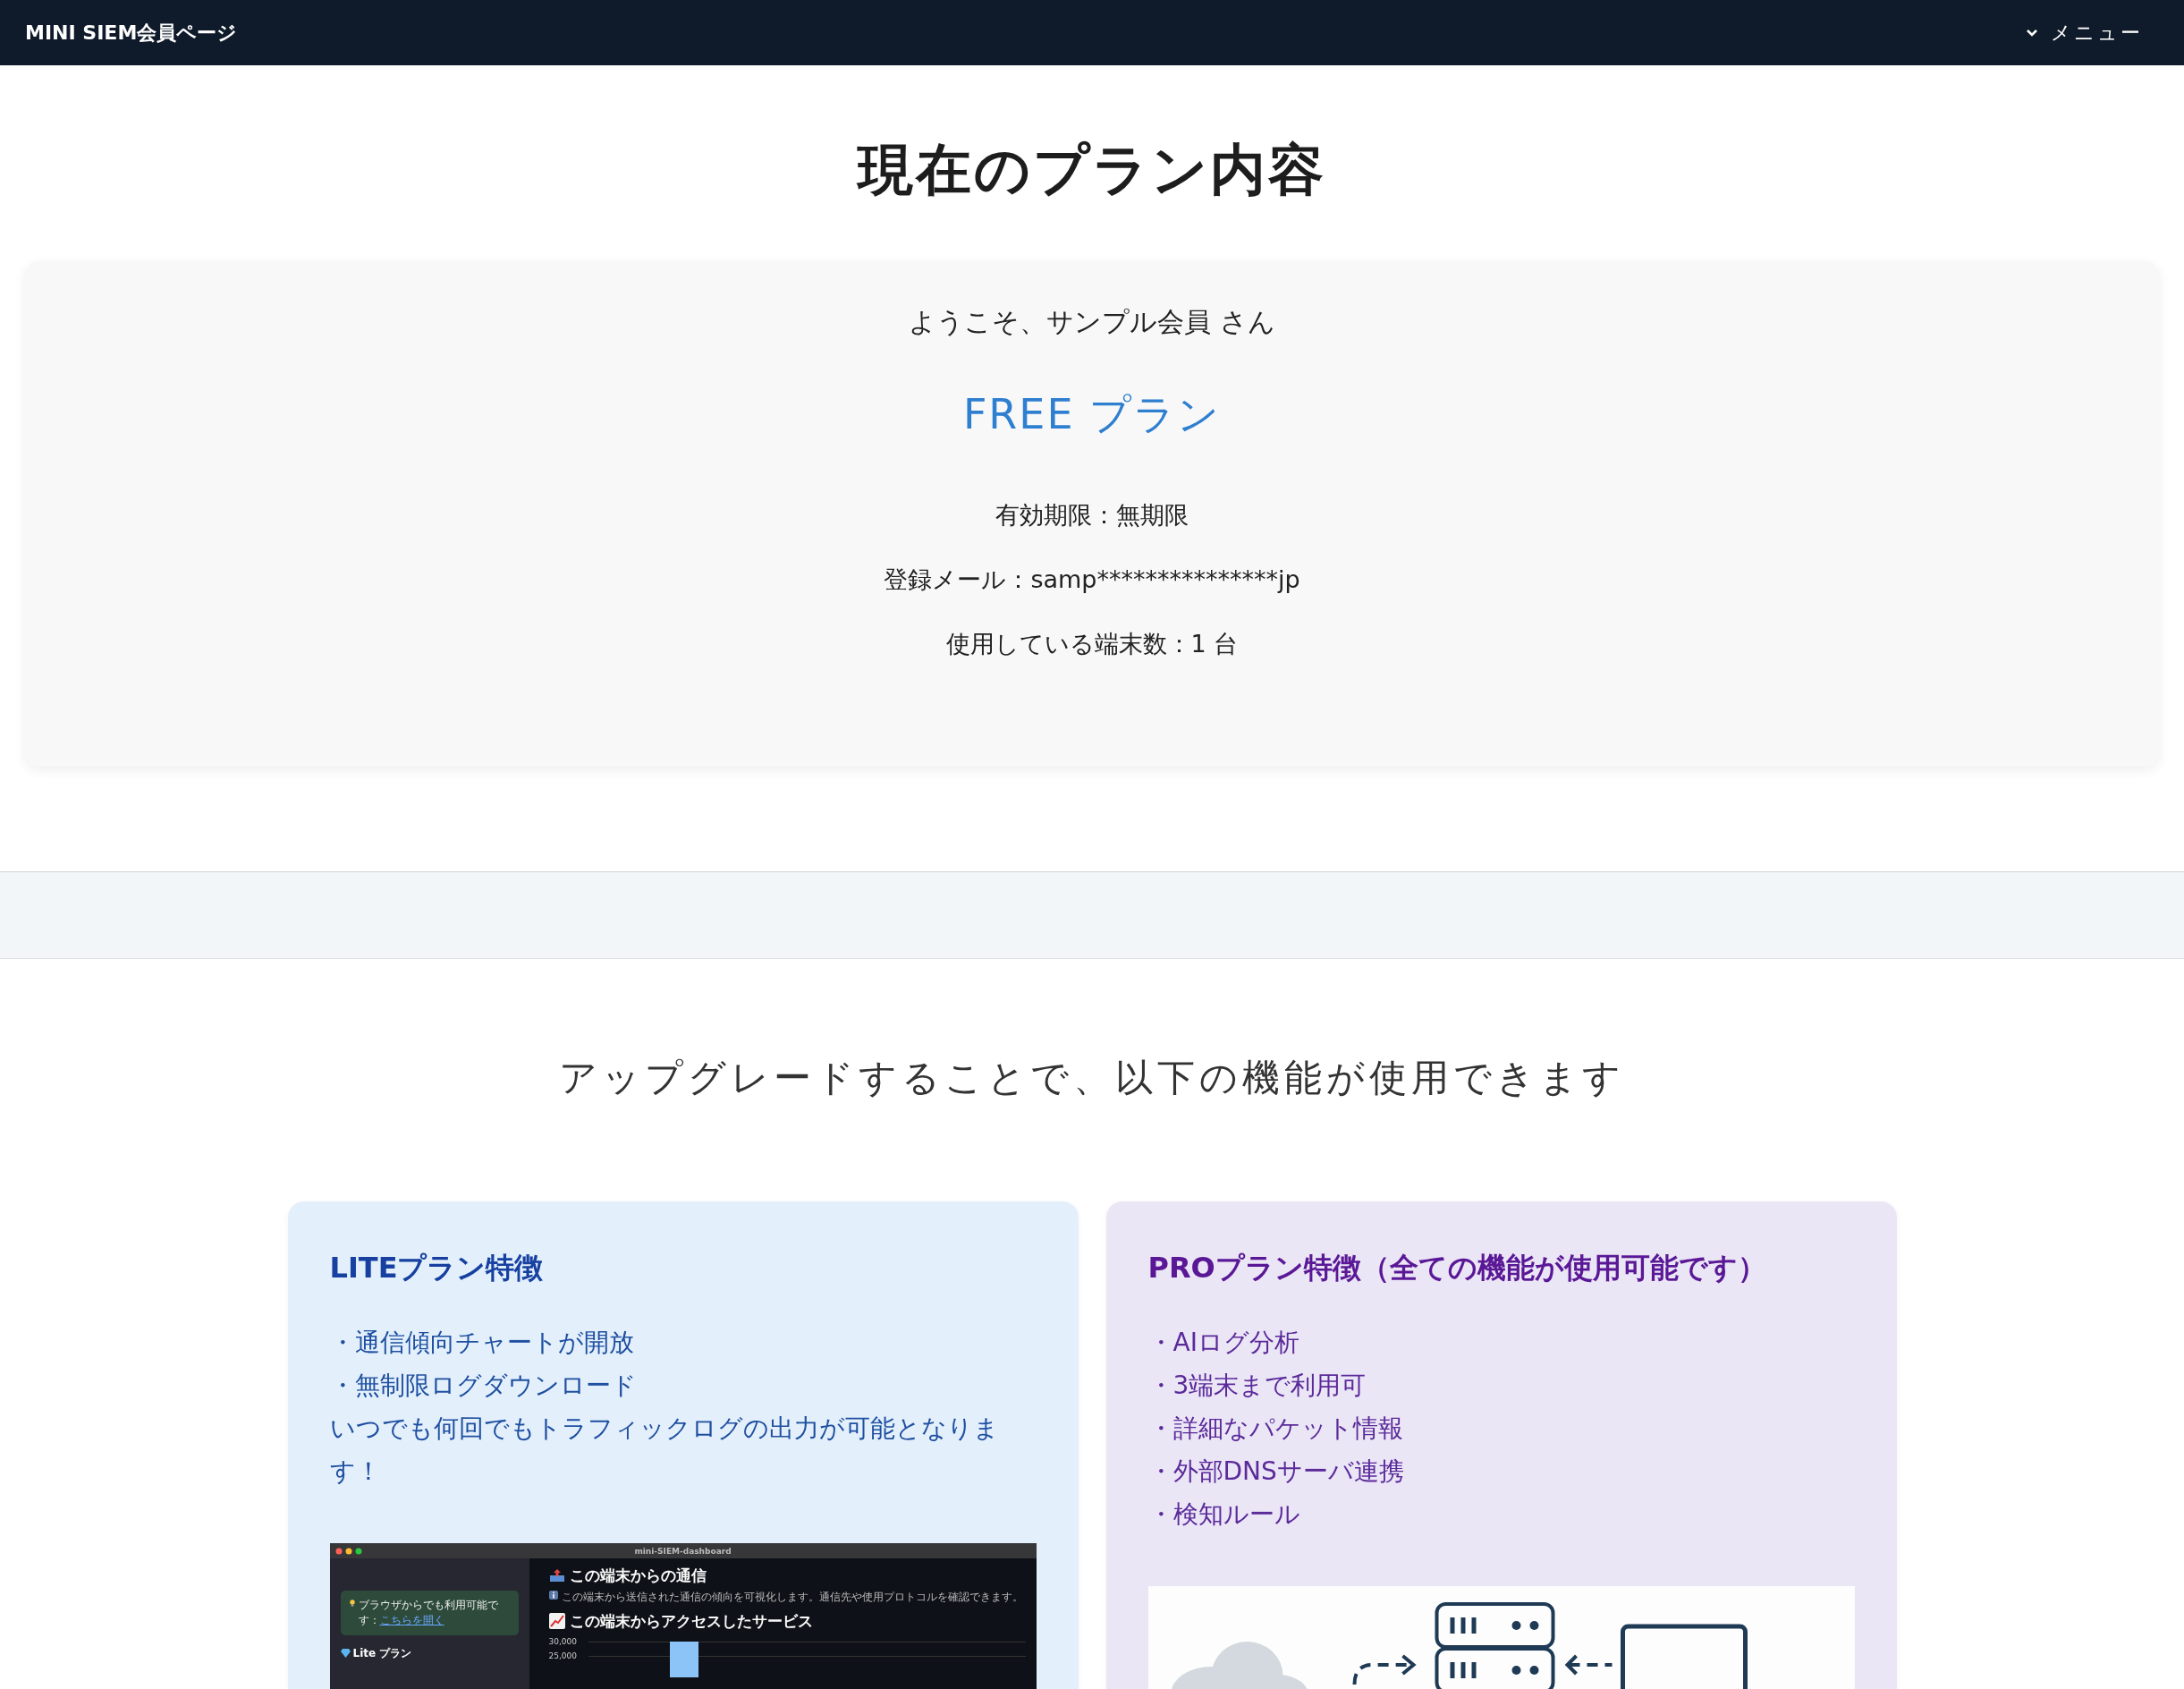 This screenshot has height=1689, width=2184. Describe the element at coordinates (683, 1659) in the screenshot. I see `chart-bar` at that location.